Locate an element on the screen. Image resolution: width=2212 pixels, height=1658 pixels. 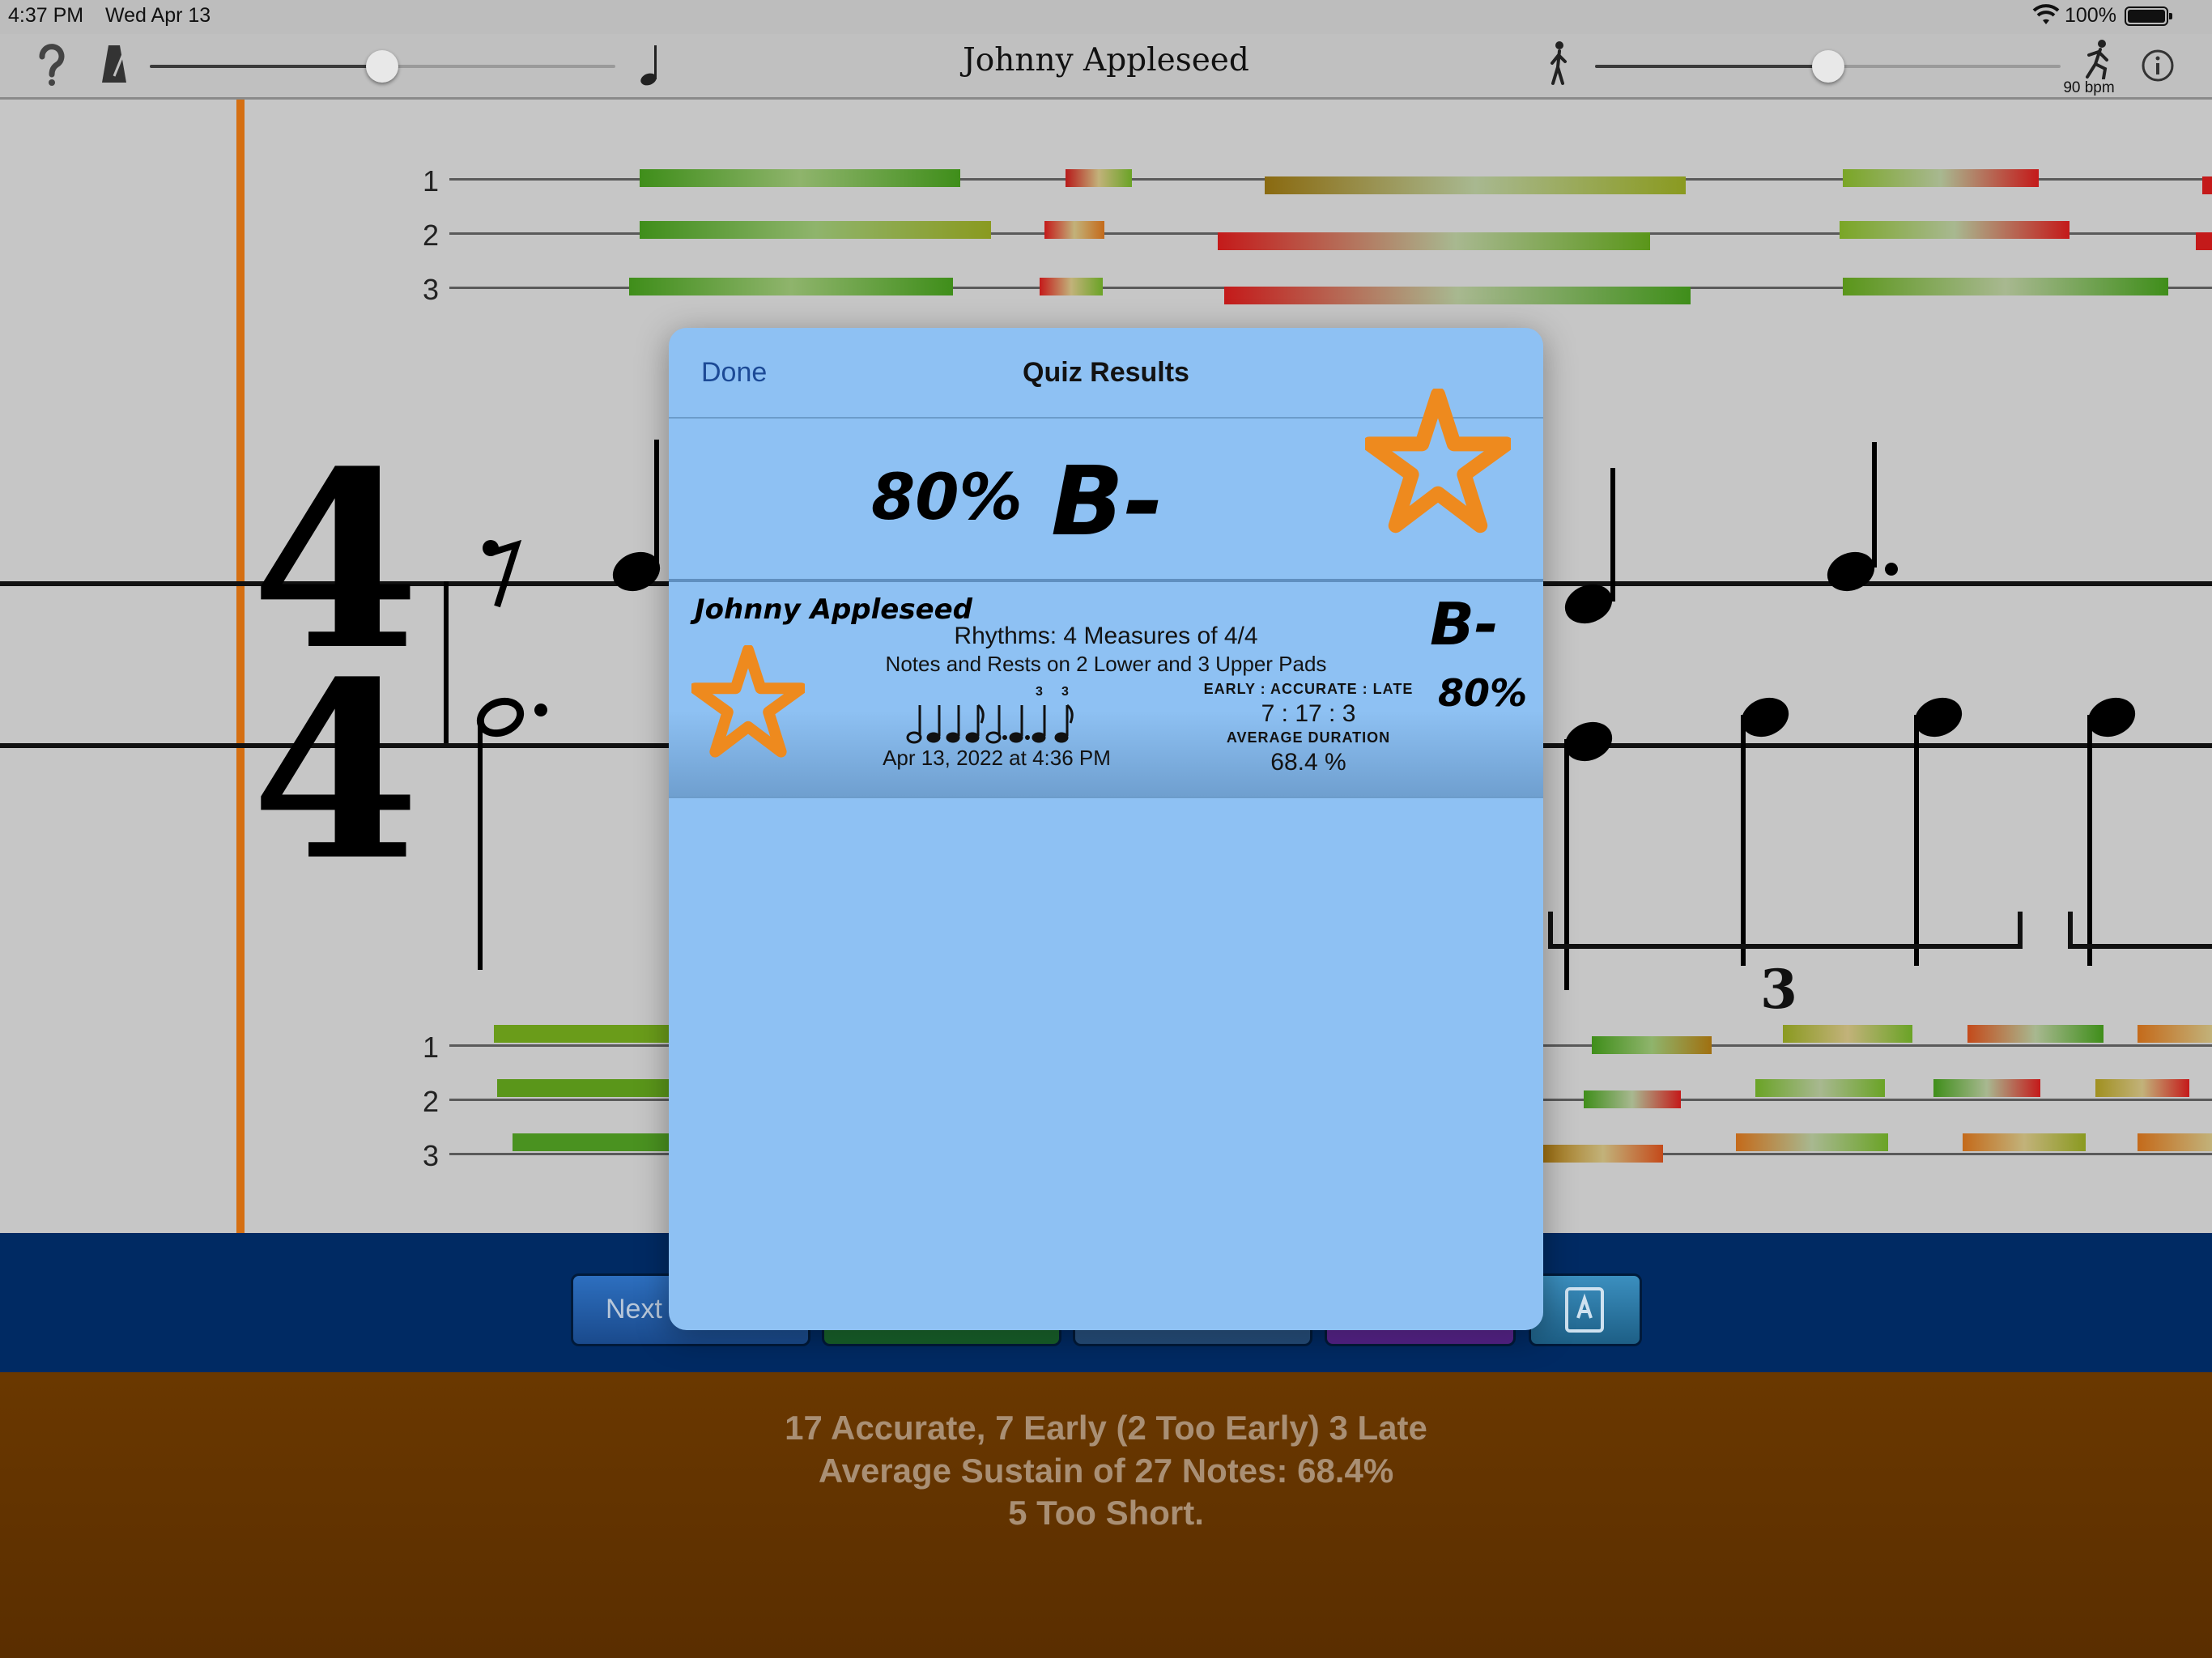
summary-line-3: 5 Too Short. is located at coordinates (1106, 1513).